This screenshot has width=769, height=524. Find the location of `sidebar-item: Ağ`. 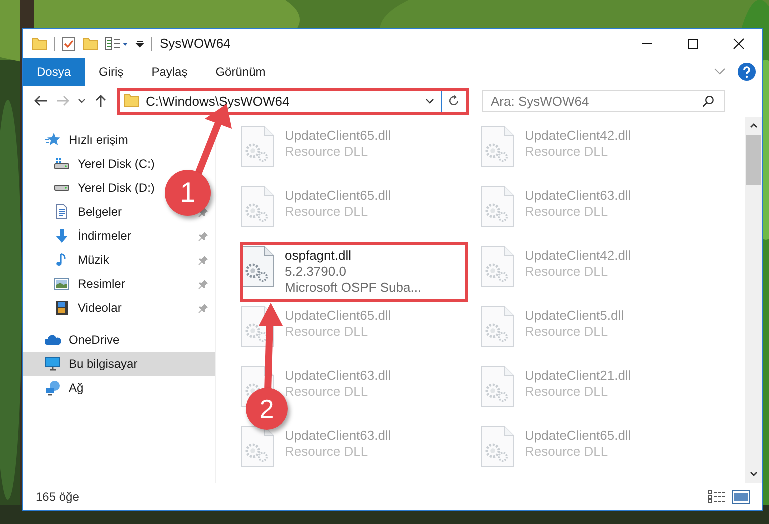

sidebar-item: Ağ is located at coordinates (119, 388).